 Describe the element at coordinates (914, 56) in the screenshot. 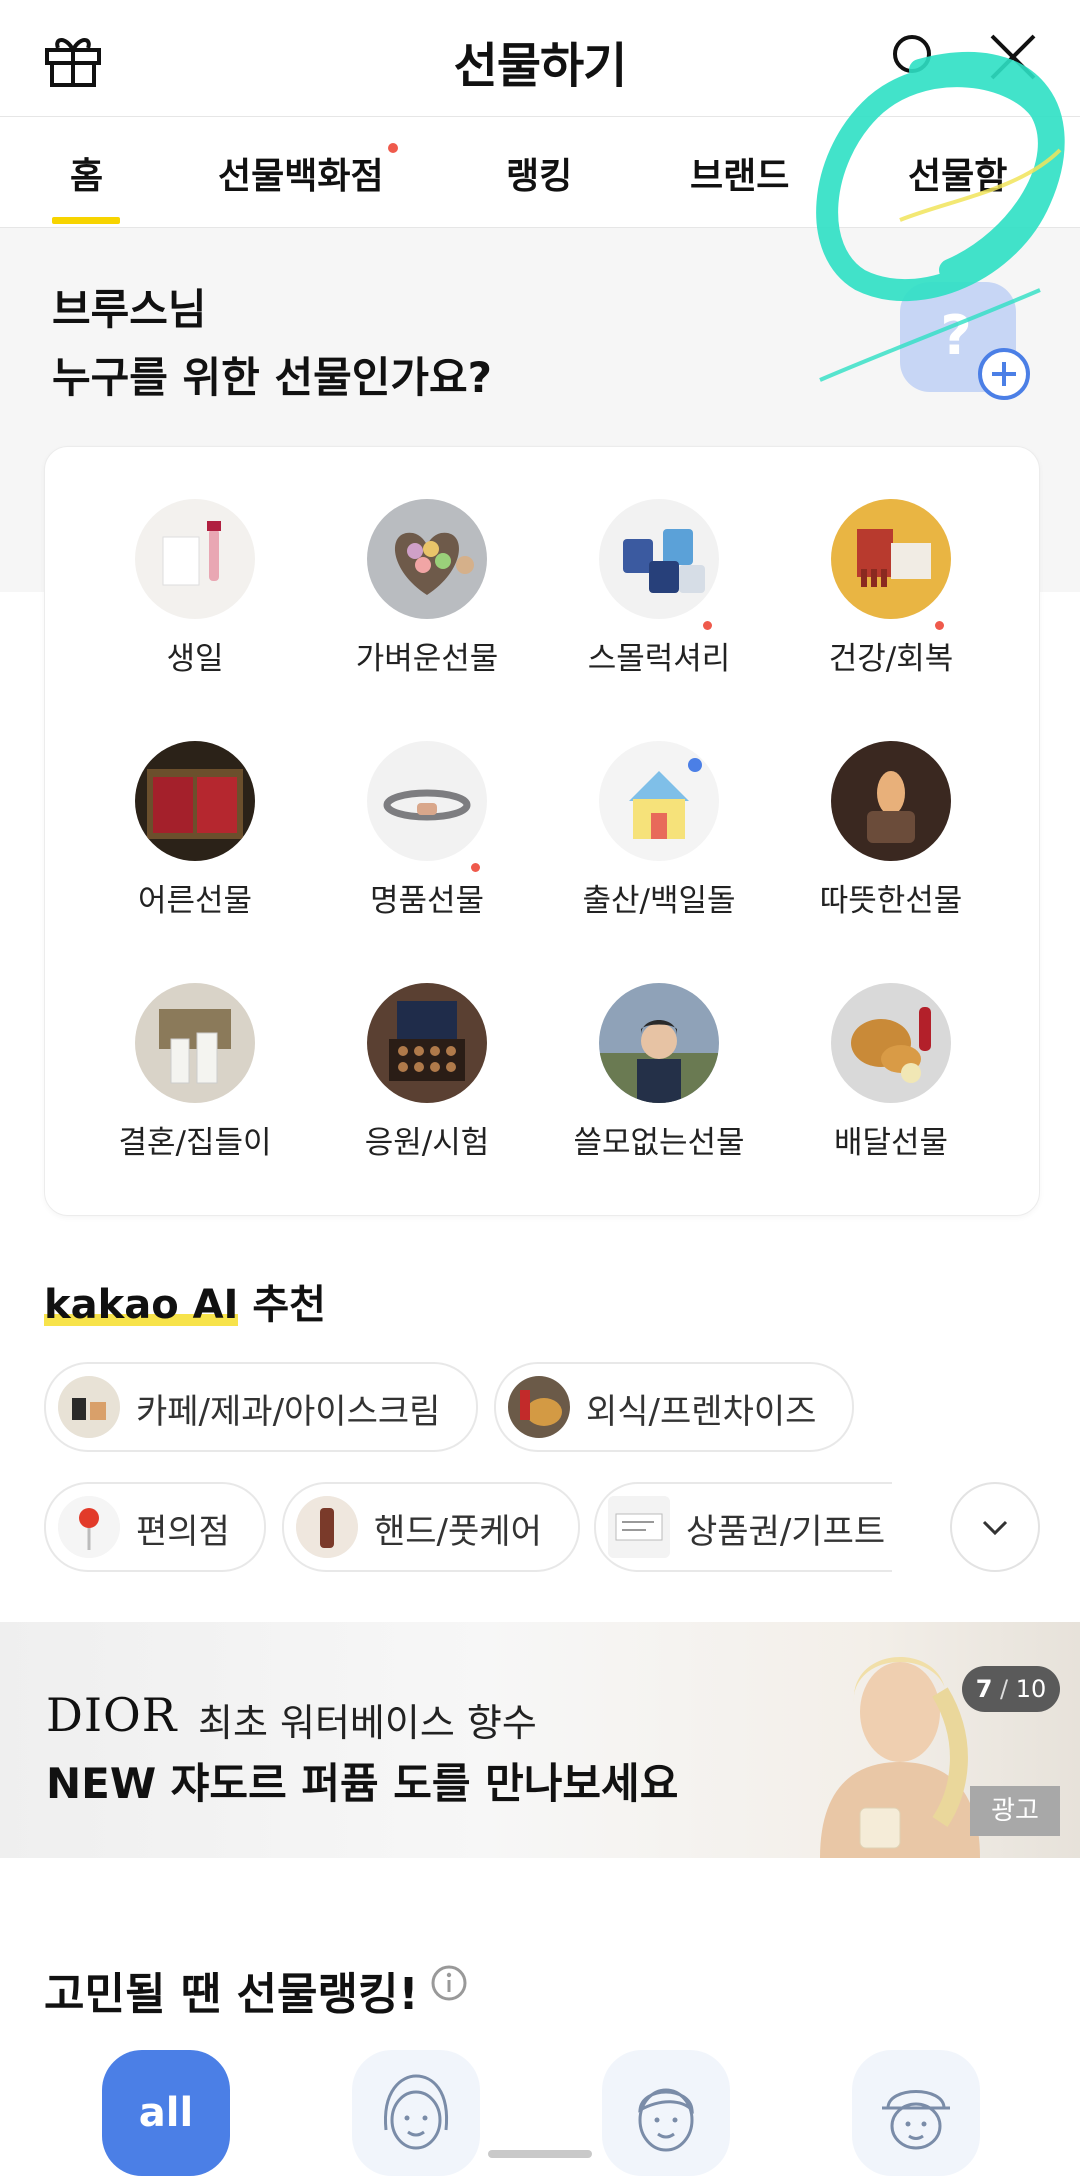

I see `search-icon` at that location.